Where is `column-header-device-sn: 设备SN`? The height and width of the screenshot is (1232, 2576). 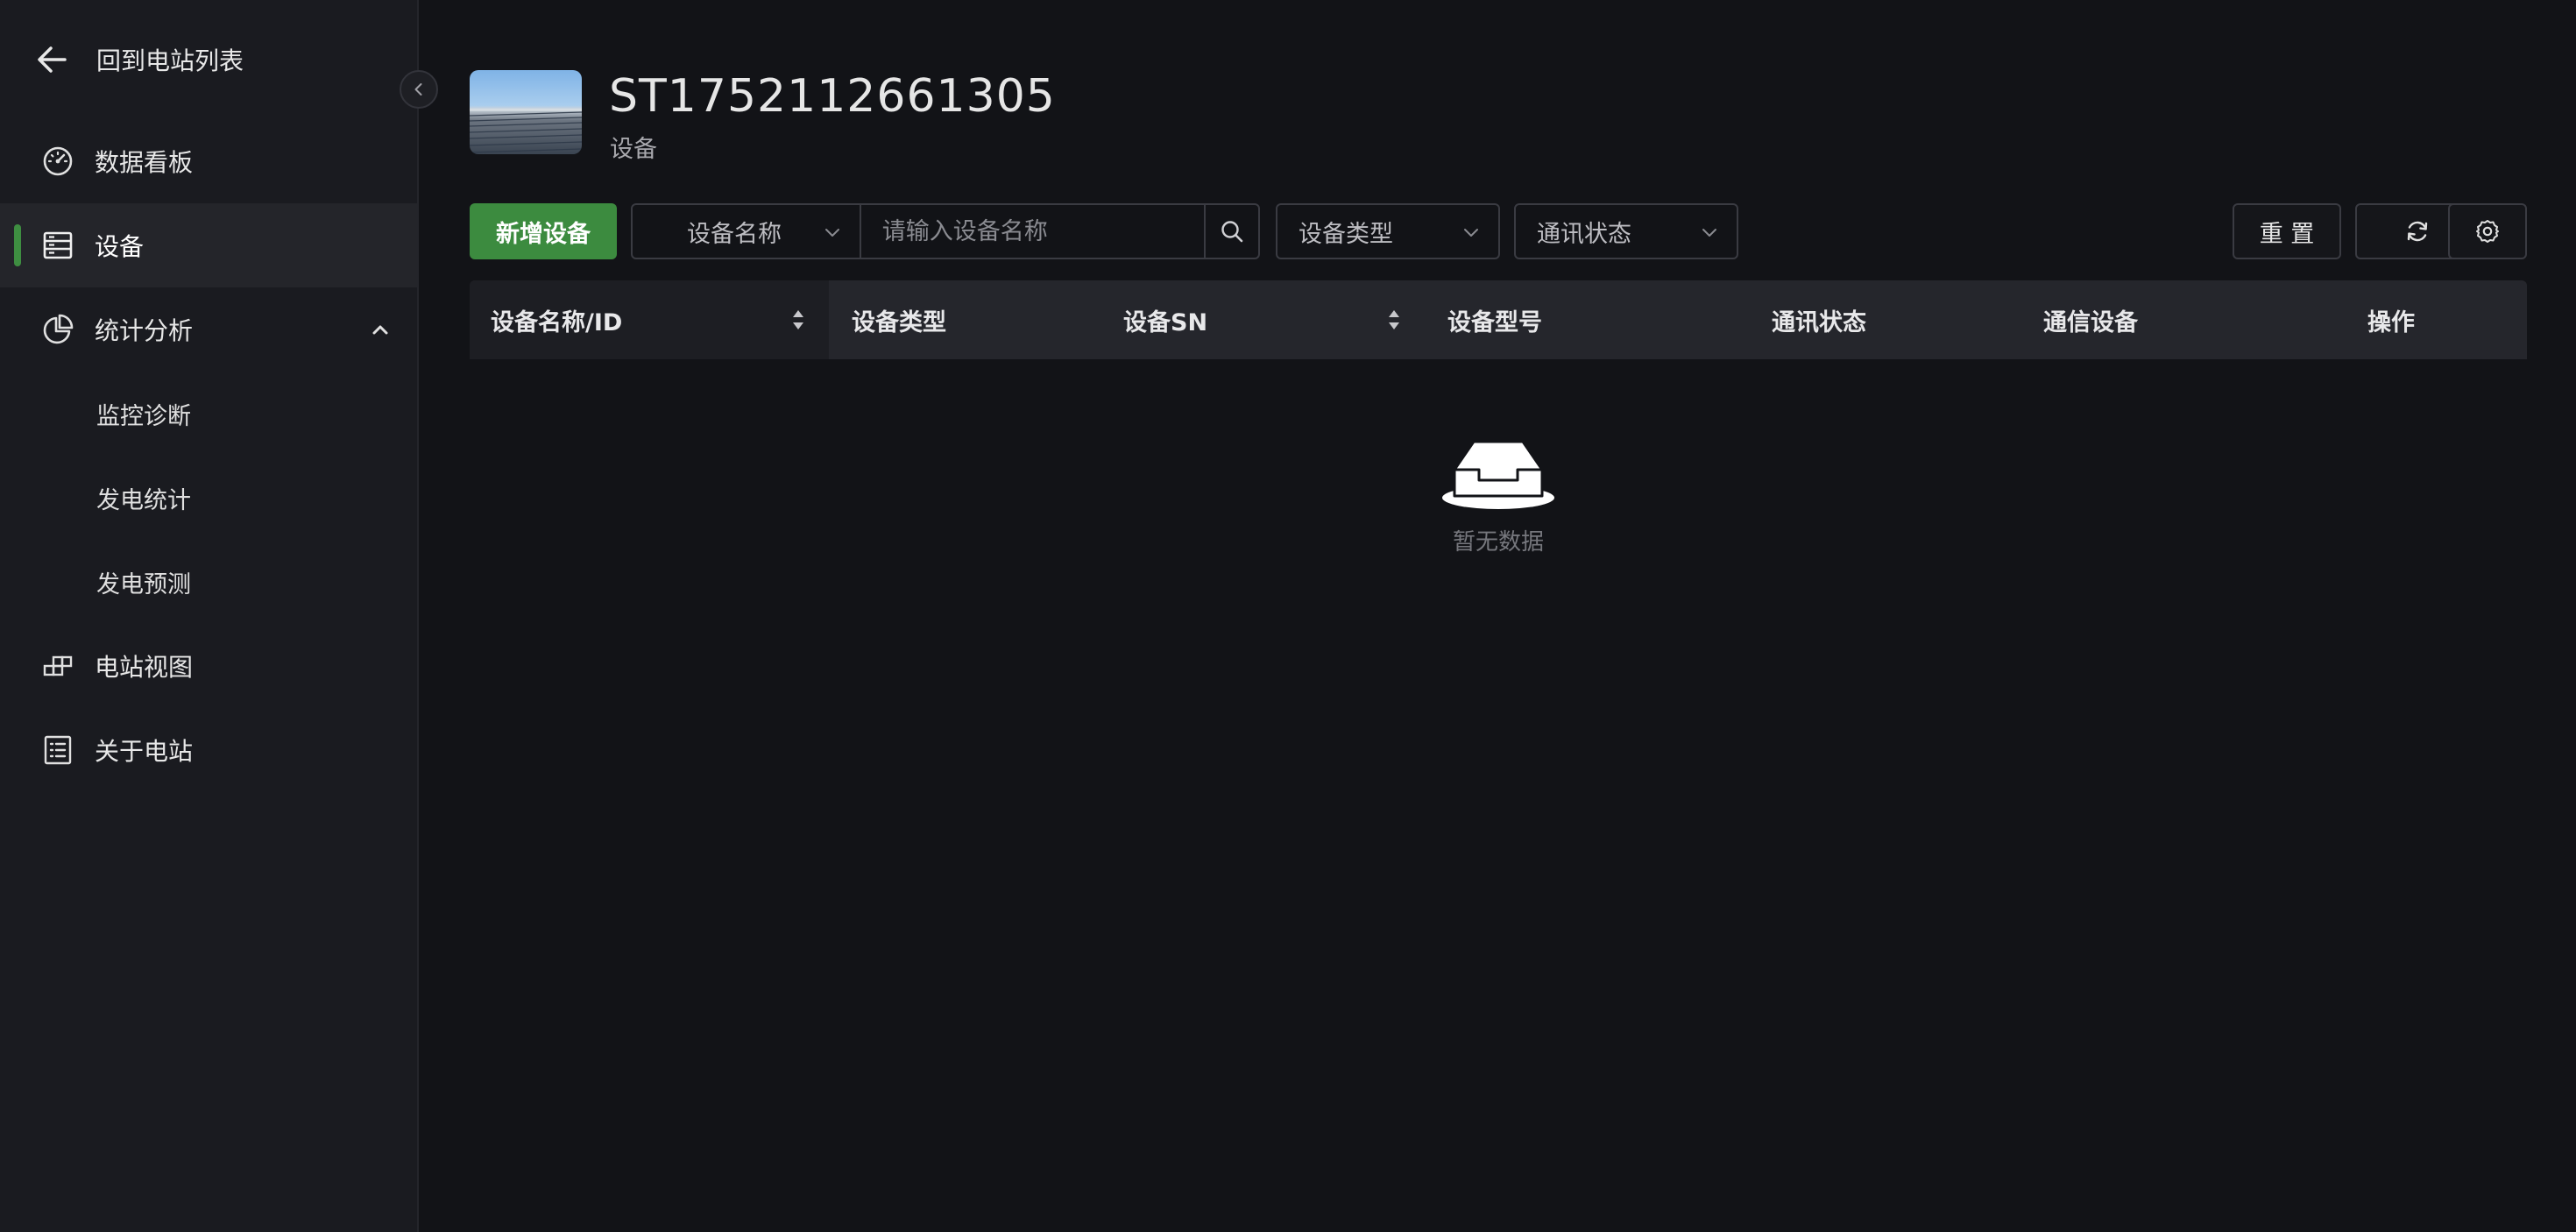 column-header-device-sn: 设备SN is located at coordinates (1165, 319).